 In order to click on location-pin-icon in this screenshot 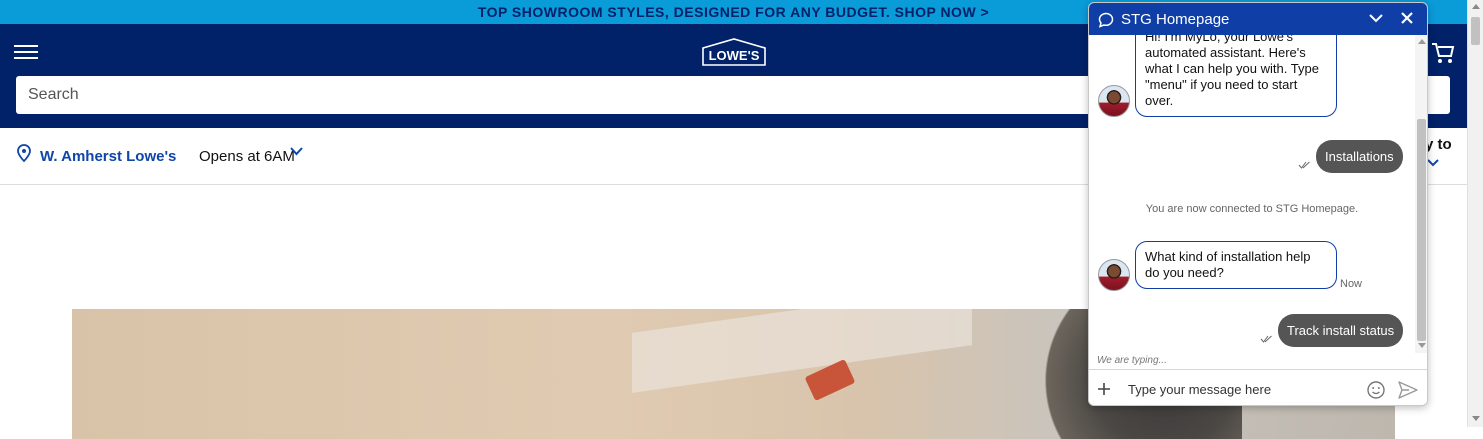, I will do `click(24, 153)`.